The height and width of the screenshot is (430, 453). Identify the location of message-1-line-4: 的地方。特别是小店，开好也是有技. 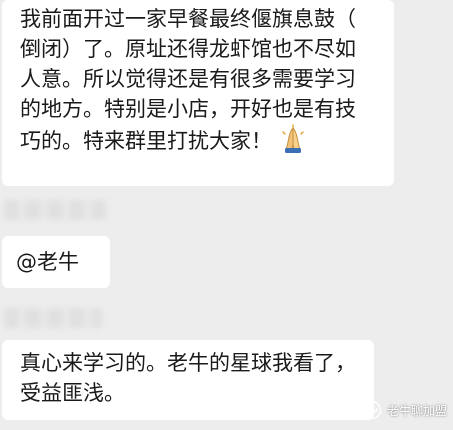
(188, 109).